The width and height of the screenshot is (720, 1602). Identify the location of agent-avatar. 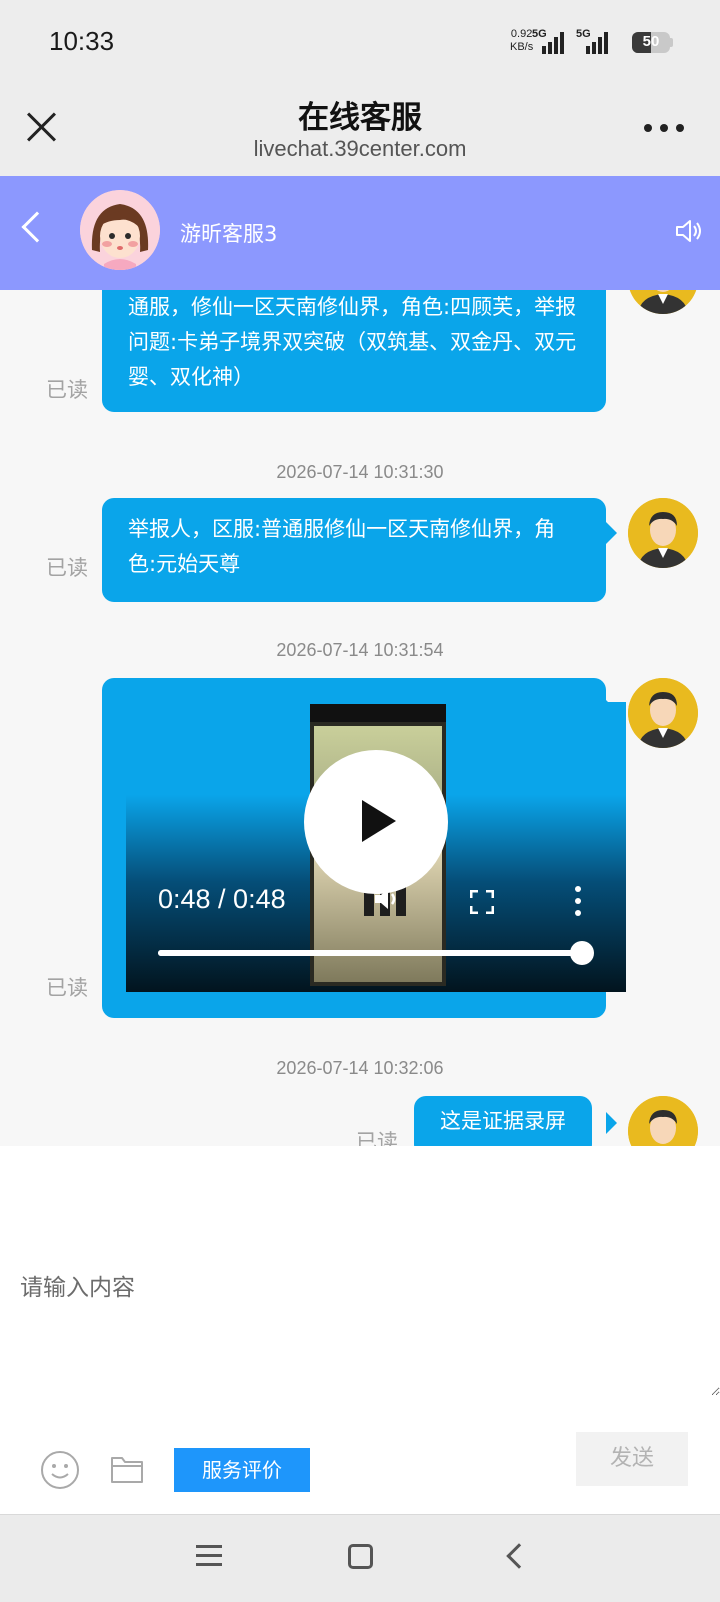
(120, 230).